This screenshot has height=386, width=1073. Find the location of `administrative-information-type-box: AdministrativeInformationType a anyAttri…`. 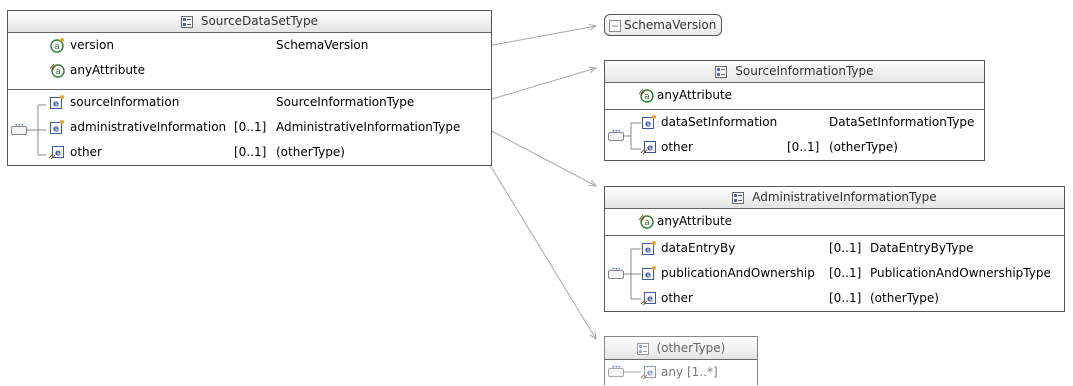

administrative-information-type-box: AdministrativeInformationType a anyAttri… is located at coordinates (834, 249).